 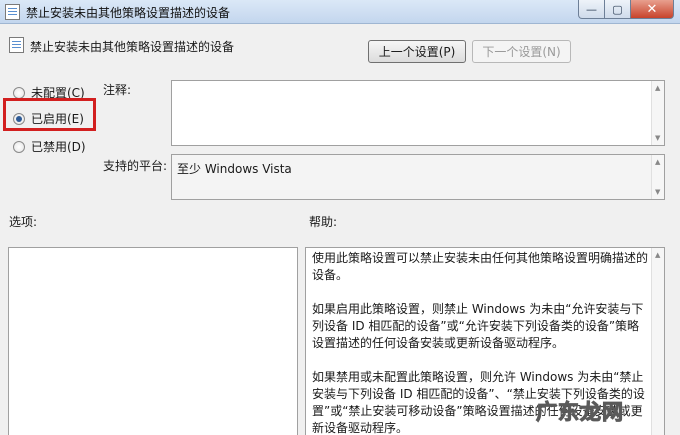 I want to click on window-title: 禁止安装未由其他策略设置描述的设备, so click(x=128, y=13).